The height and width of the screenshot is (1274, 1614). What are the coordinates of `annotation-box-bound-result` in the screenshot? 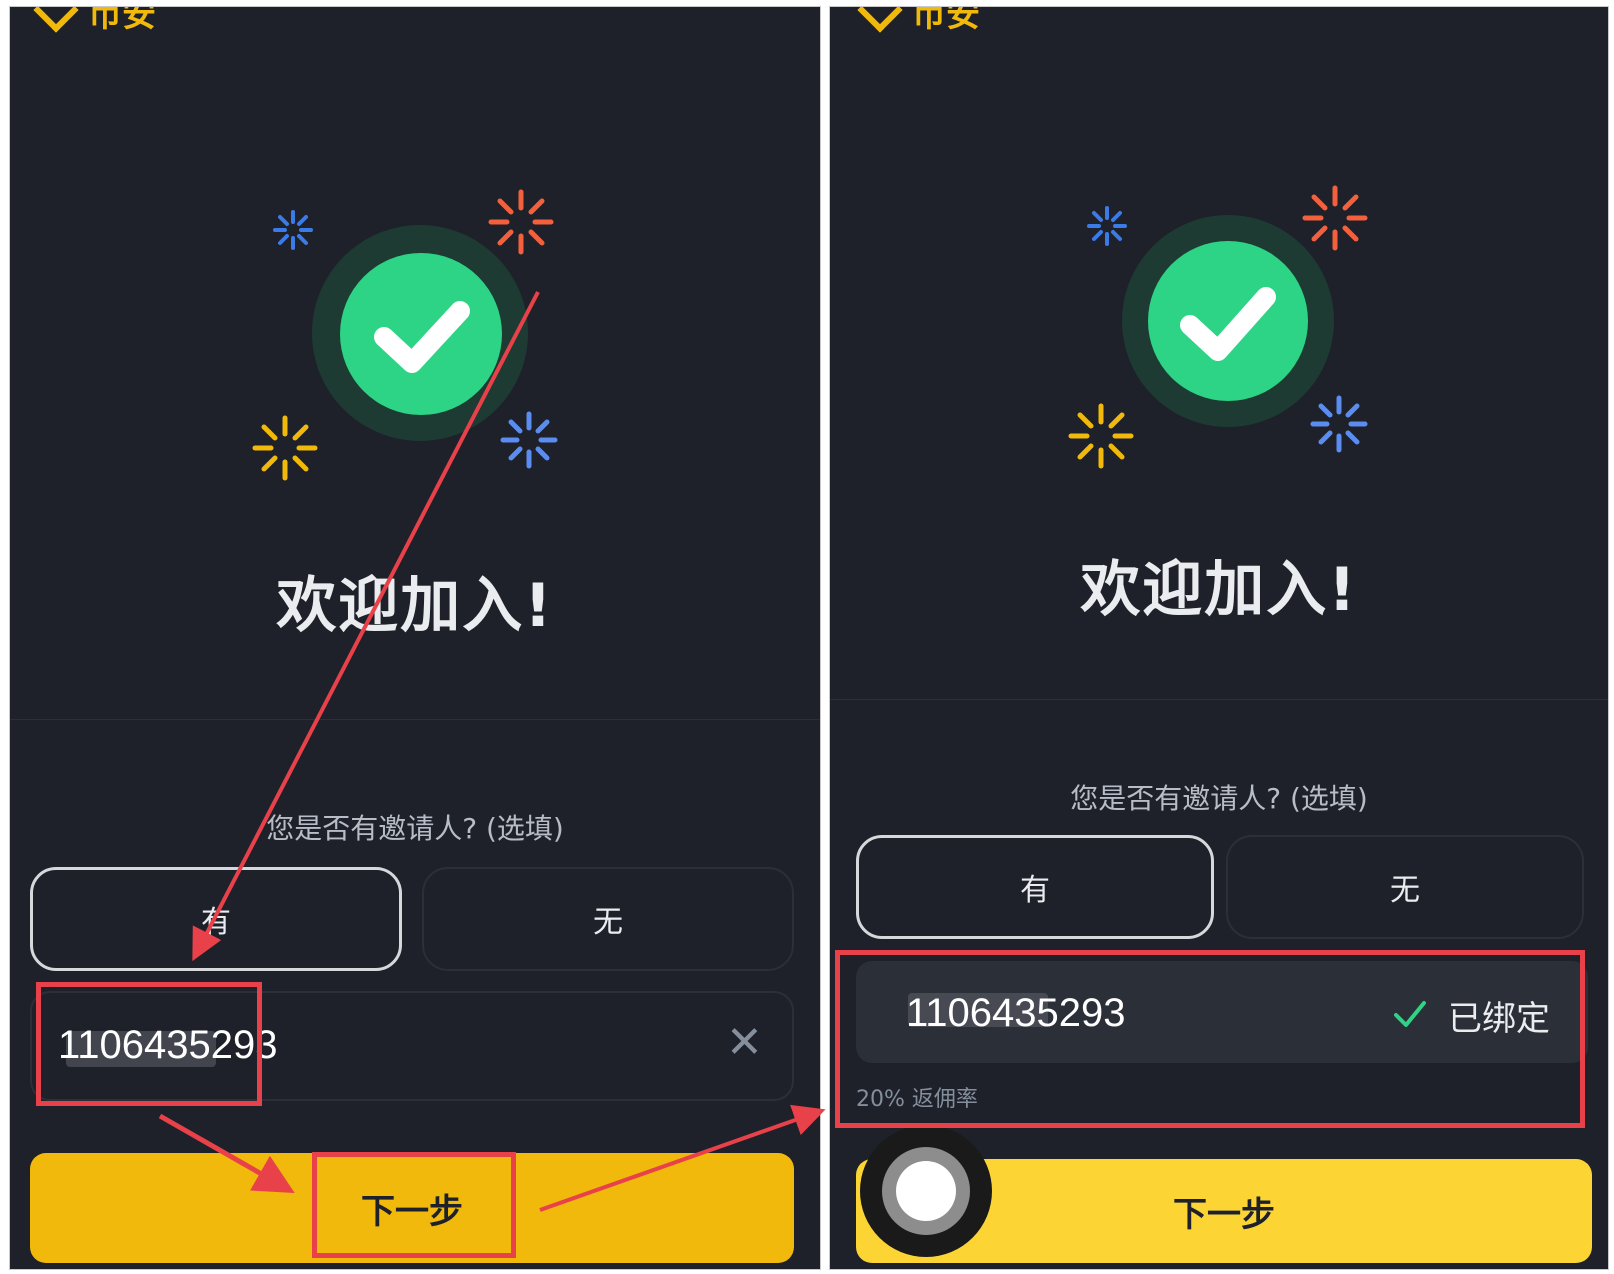 It's located at (1210, 1039).